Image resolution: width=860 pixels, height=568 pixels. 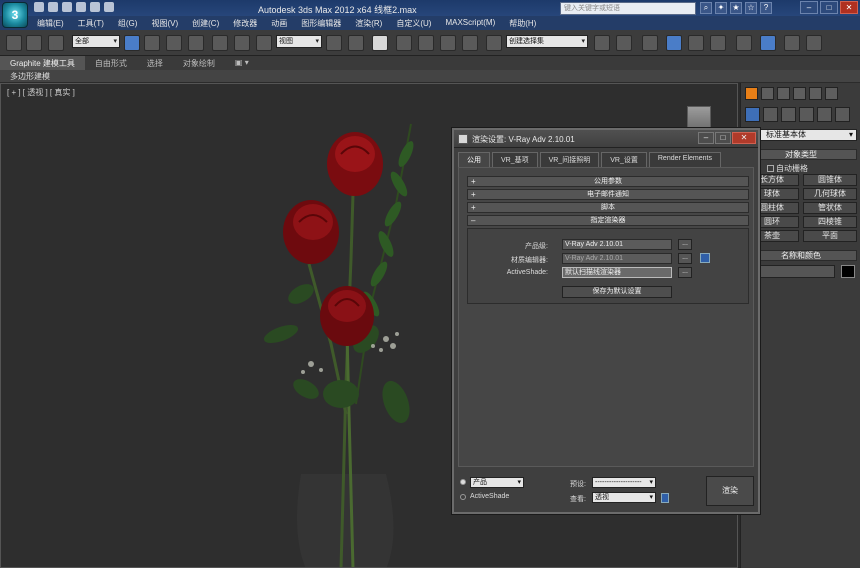 I want to click on rotate-icon, so click(x=242, y=43).